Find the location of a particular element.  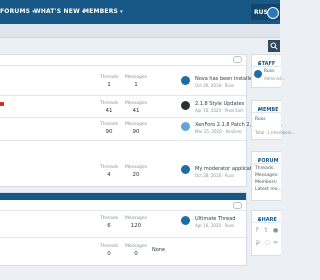

pinterest-icon: p is located at coordinates (258, 242).